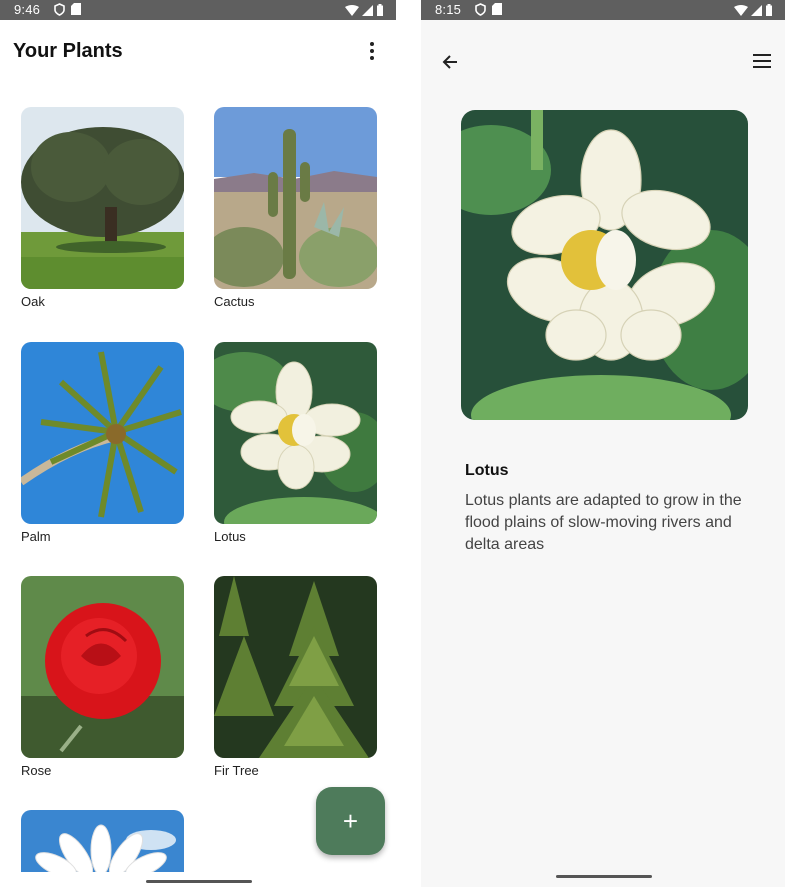 This screenshot has width=785, height=887. Describe the element at coordinates (68, 51) in the screenshot. I see `page-title: Your Plants` at that location.